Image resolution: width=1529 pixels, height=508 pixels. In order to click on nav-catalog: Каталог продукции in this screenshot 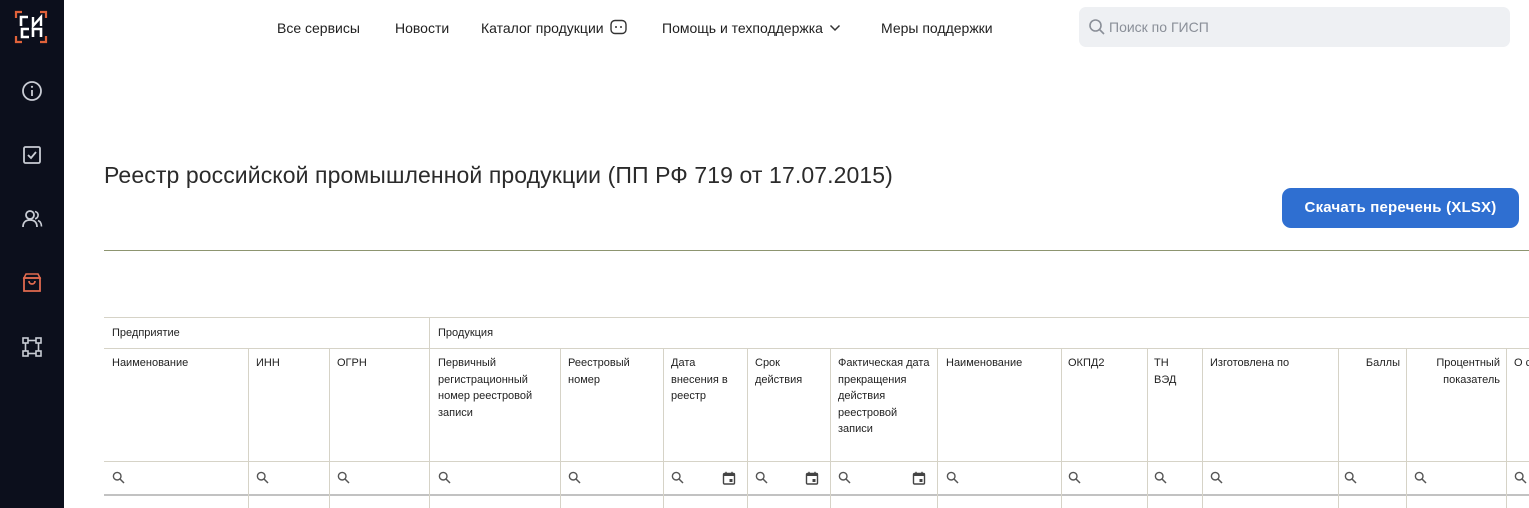, I will do `click(554, 29)`.